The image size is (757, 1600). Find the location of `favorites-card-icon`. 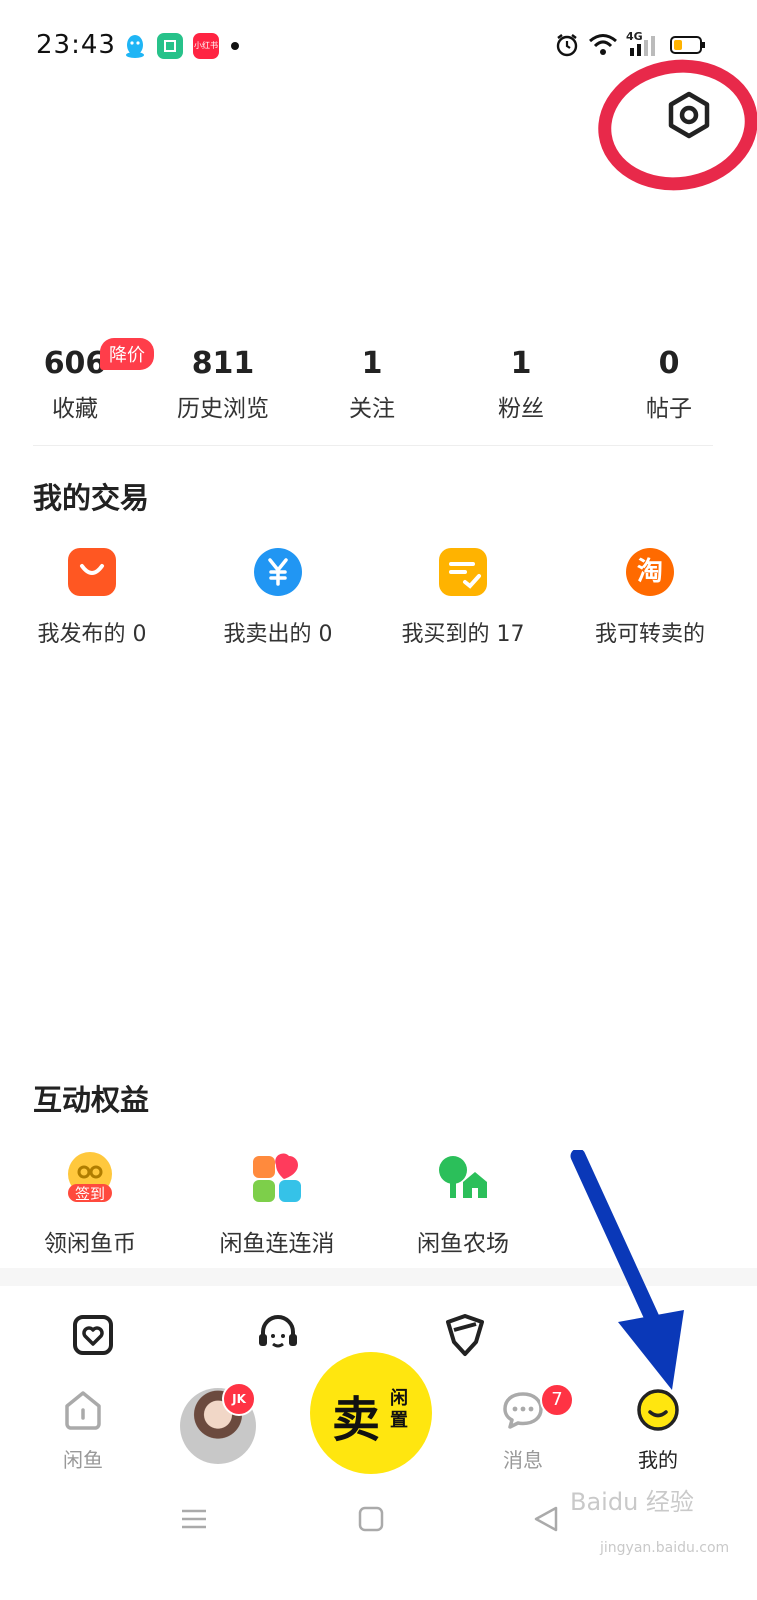

favorites-card-icon is located at coordinates (93, 1335).